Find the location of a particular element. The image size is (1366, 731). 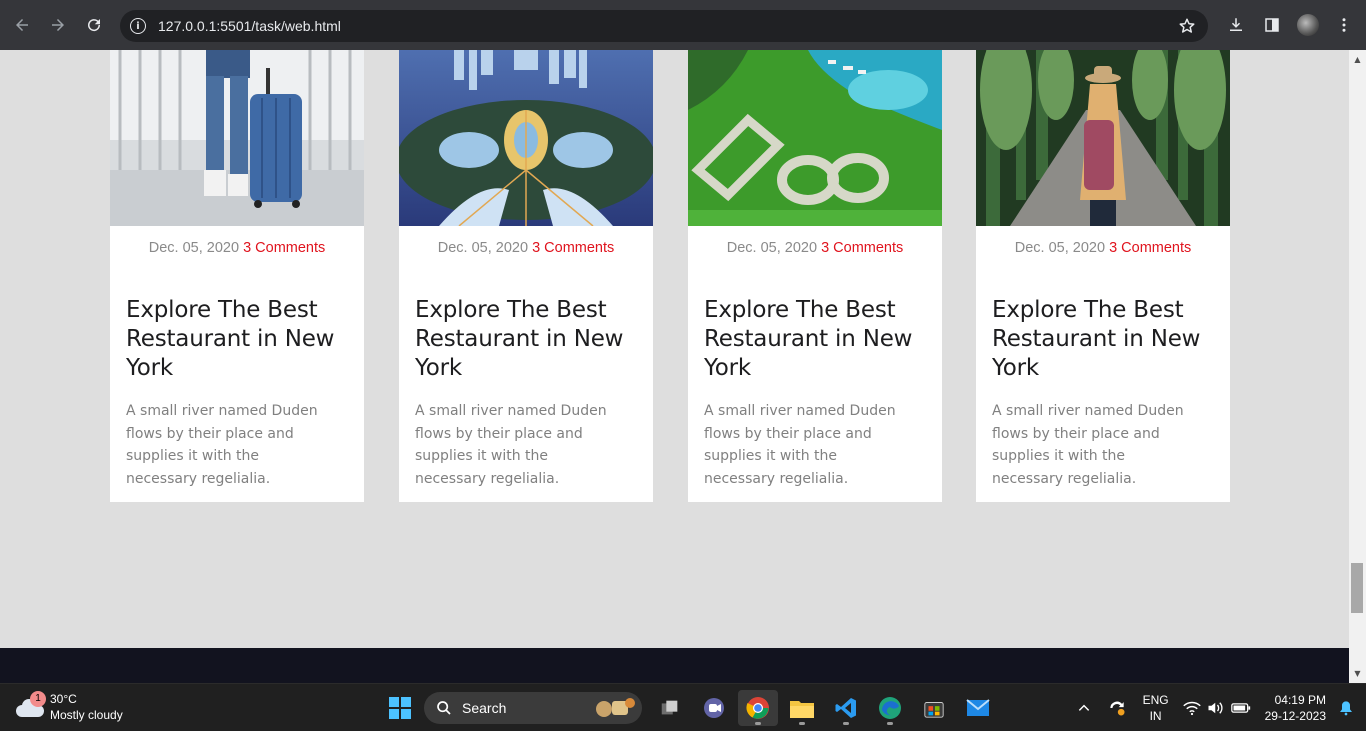

chrome-taskbar-button is located at coordinates (758, 708).